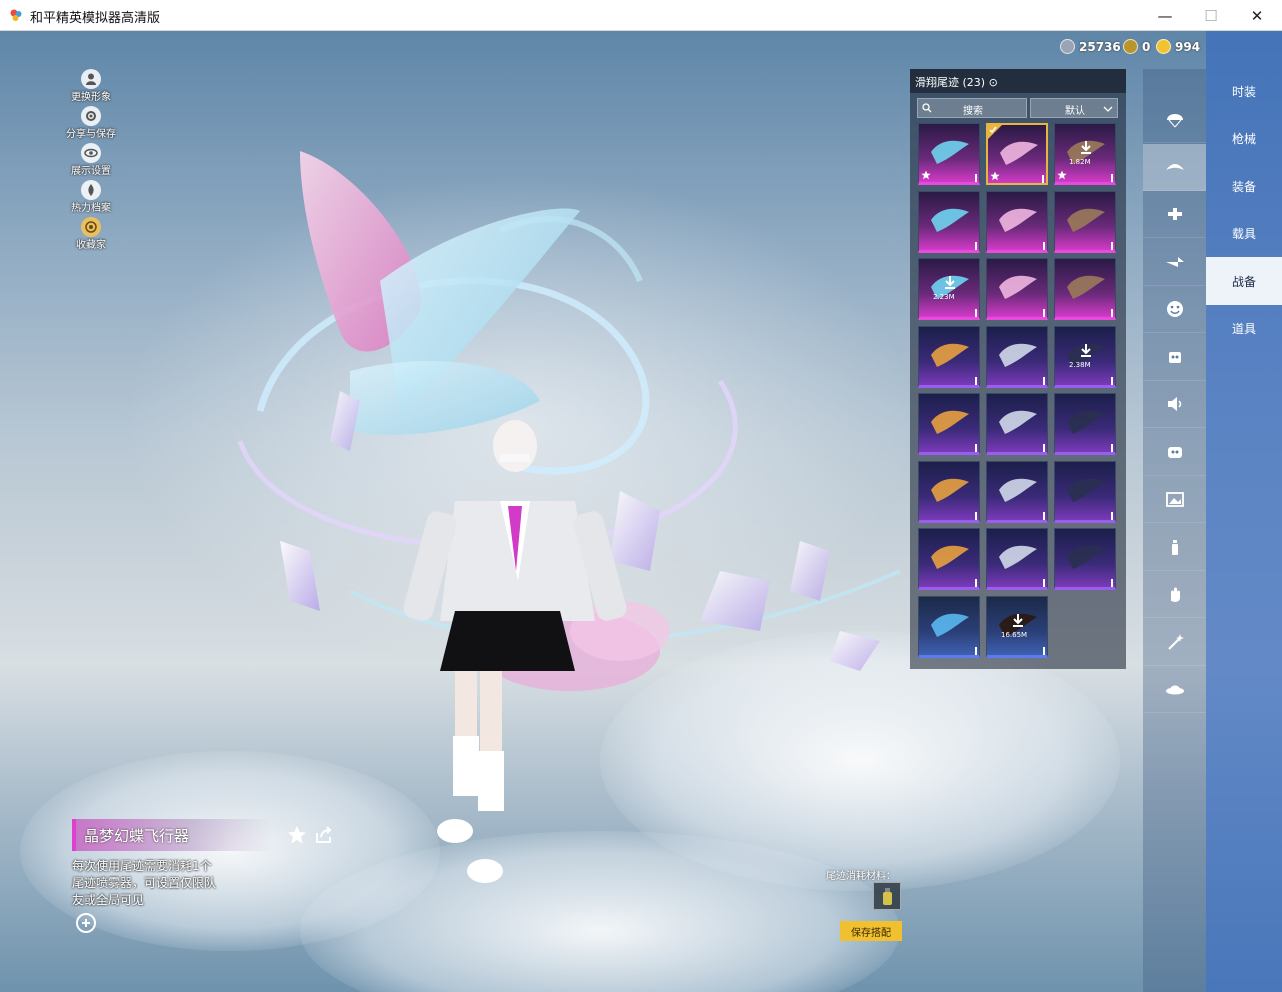 The height and width of the screenshot is (992, 1282). What do you see at coordinates (949, 221) in the screenshot?
I see `item-cell-glider-pink-crystal` at bounding box center [949, 221].